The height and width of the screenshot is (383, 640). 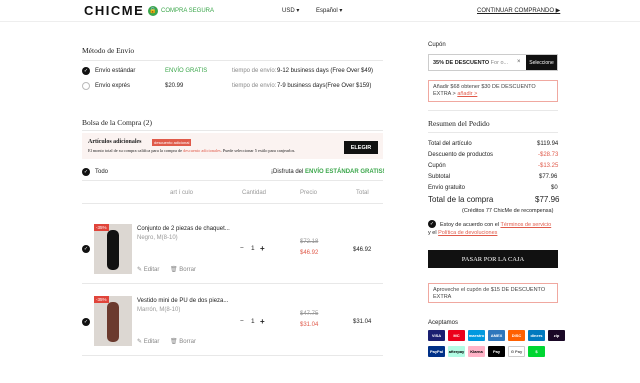 I want to click on order-total-value: $77.96, so click(x=547, y=199).